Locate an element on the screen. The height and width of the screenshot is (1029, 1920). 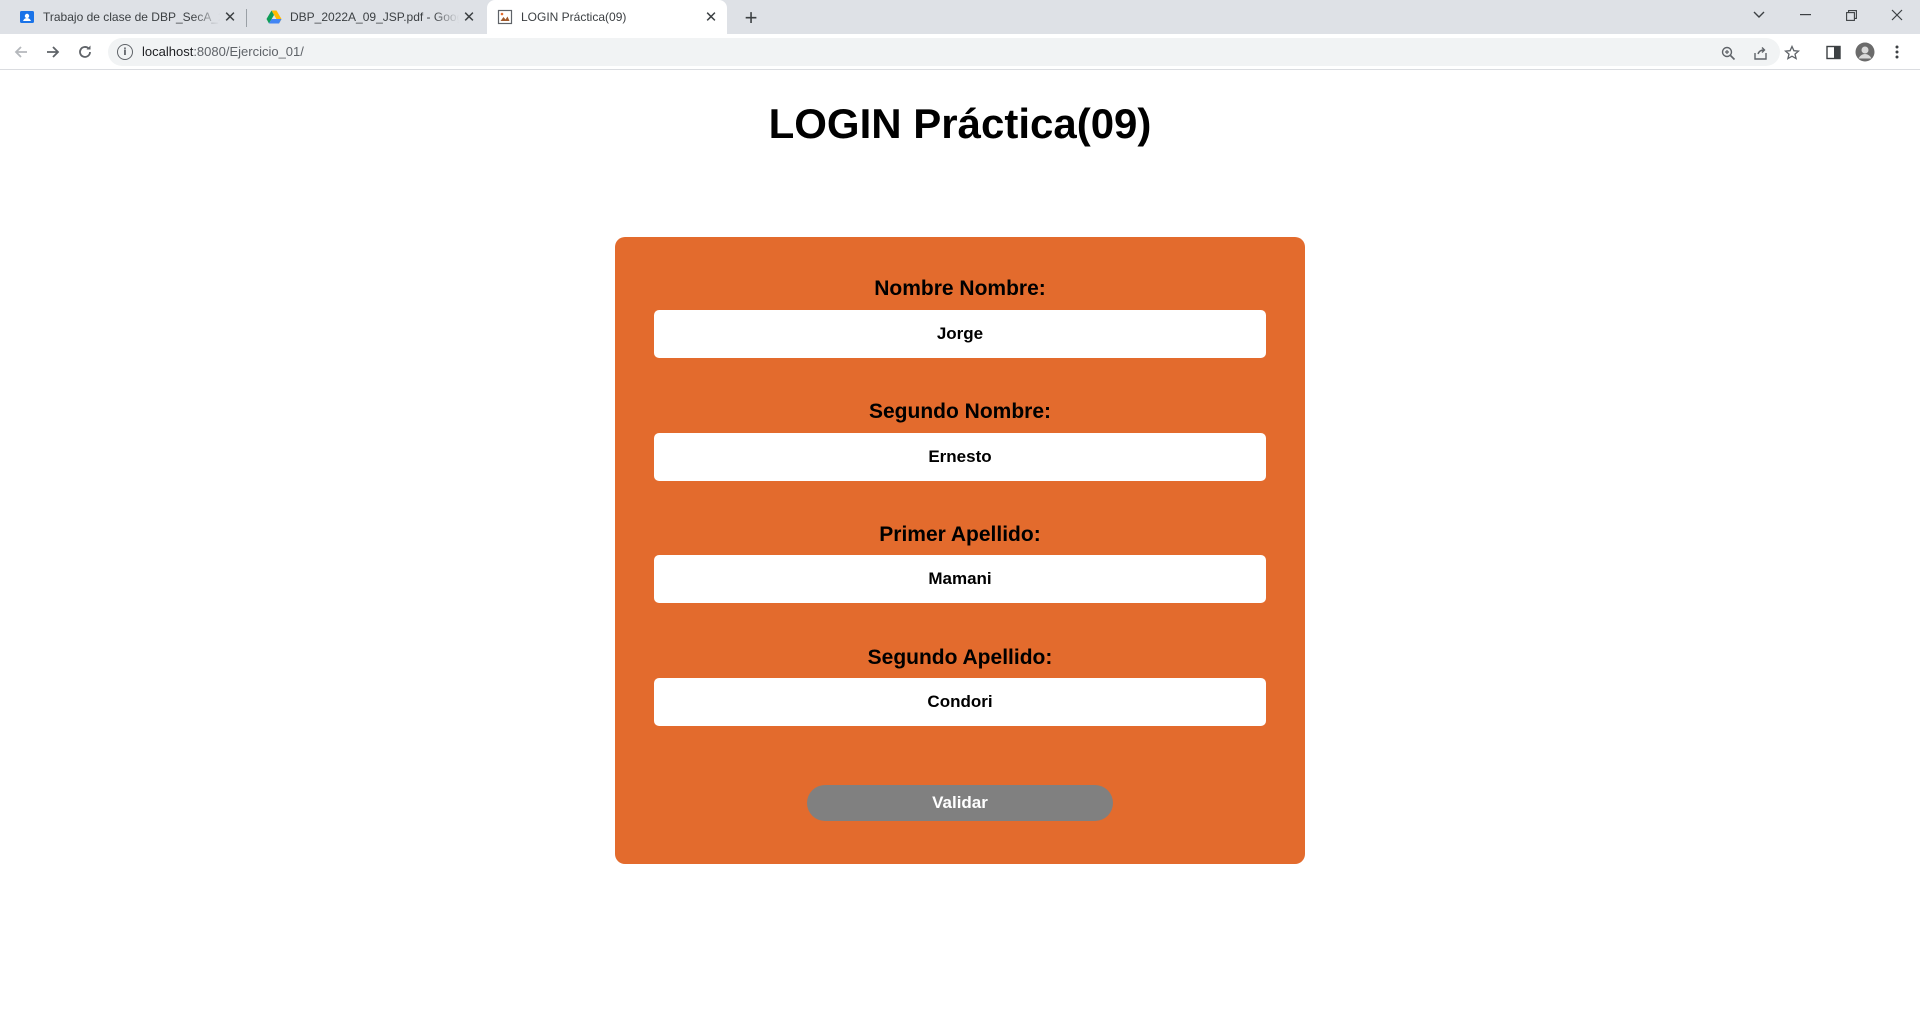
first-name-input is located at coordinates (960, 334).